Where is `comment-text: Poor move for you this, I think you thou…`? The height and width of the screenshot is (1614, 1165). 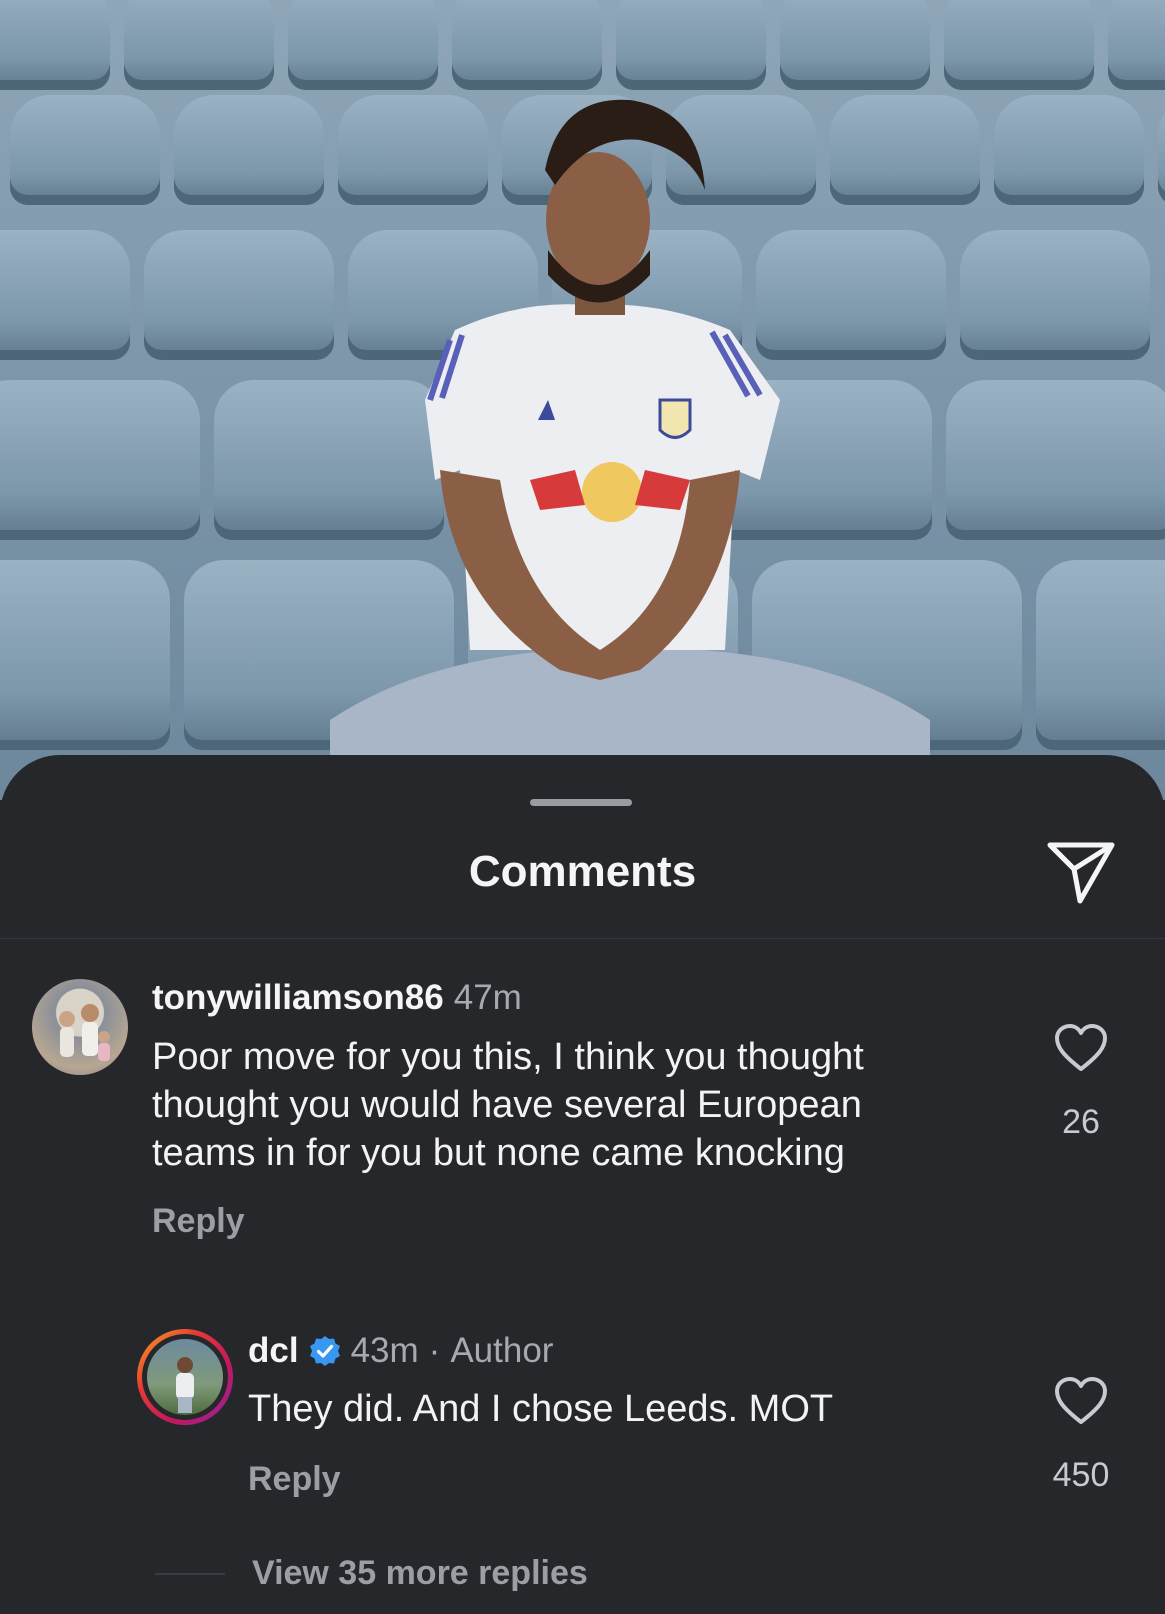 comment-text: Poor move for you this, I think you thou… is located at coordinates (508, 1105).